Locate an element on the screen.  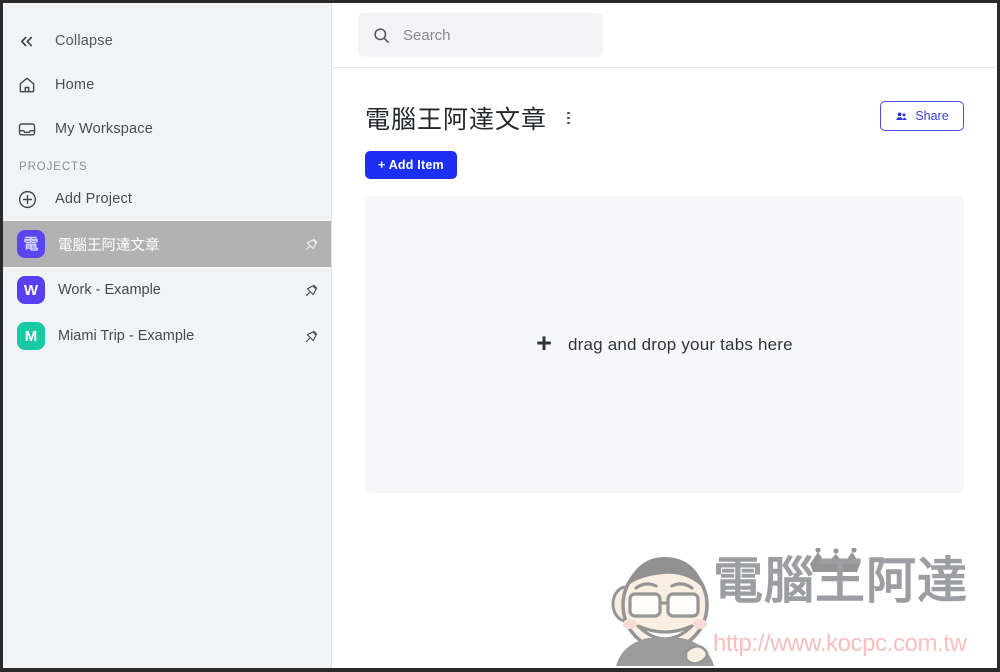
search-icon is located at coordinates (381, 35).